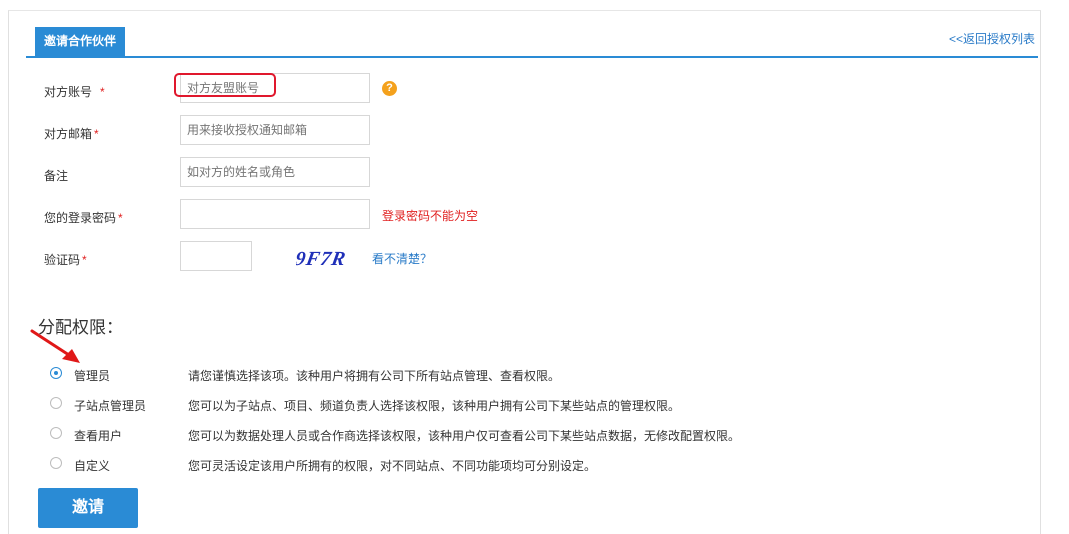  Describe the element at coordinates (80, 218) in the screenshot. I see `password-label-text: 您的登录密码` at that location.